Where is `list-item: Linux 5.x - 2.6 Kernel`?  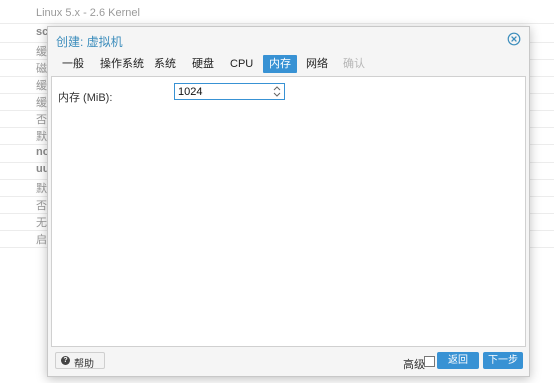
list-item: Linux 5.x - 2.6 Kernel is located at coordinates (277, 14).